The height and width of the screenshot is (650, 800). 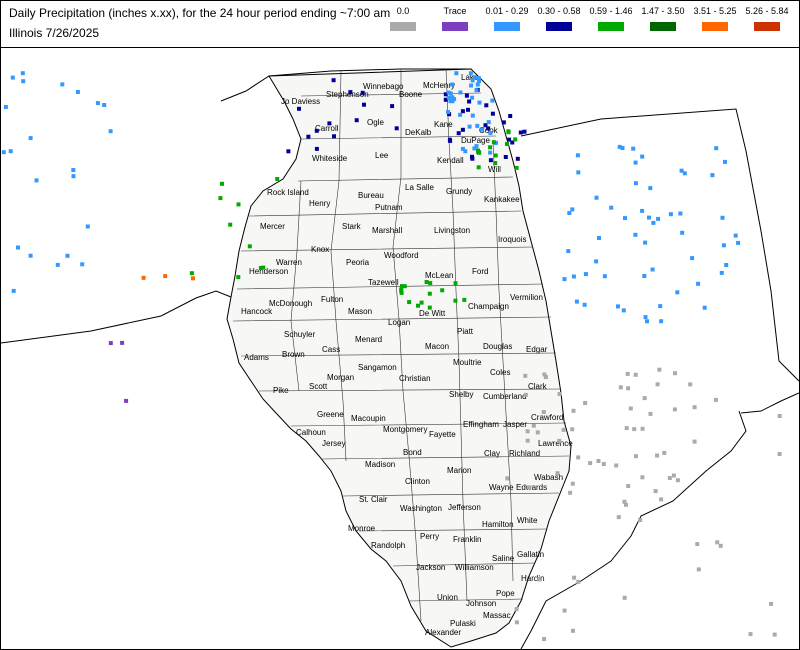 What do you see at coordinates (503, 558) in the screenshot?
I see `county-label: Saline` at bounding box center [503, 558].